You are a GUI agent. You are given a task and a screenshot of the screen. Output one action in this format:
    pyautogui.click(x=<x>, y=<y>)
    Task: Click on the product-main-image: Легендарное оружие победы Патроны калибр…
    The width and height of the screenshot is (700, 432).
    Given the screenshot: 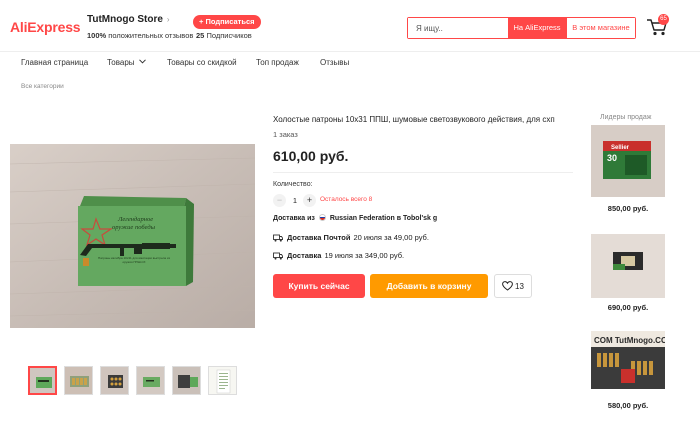 What is the action you would take?
    pyautogui.click(x=132, y=236)
    